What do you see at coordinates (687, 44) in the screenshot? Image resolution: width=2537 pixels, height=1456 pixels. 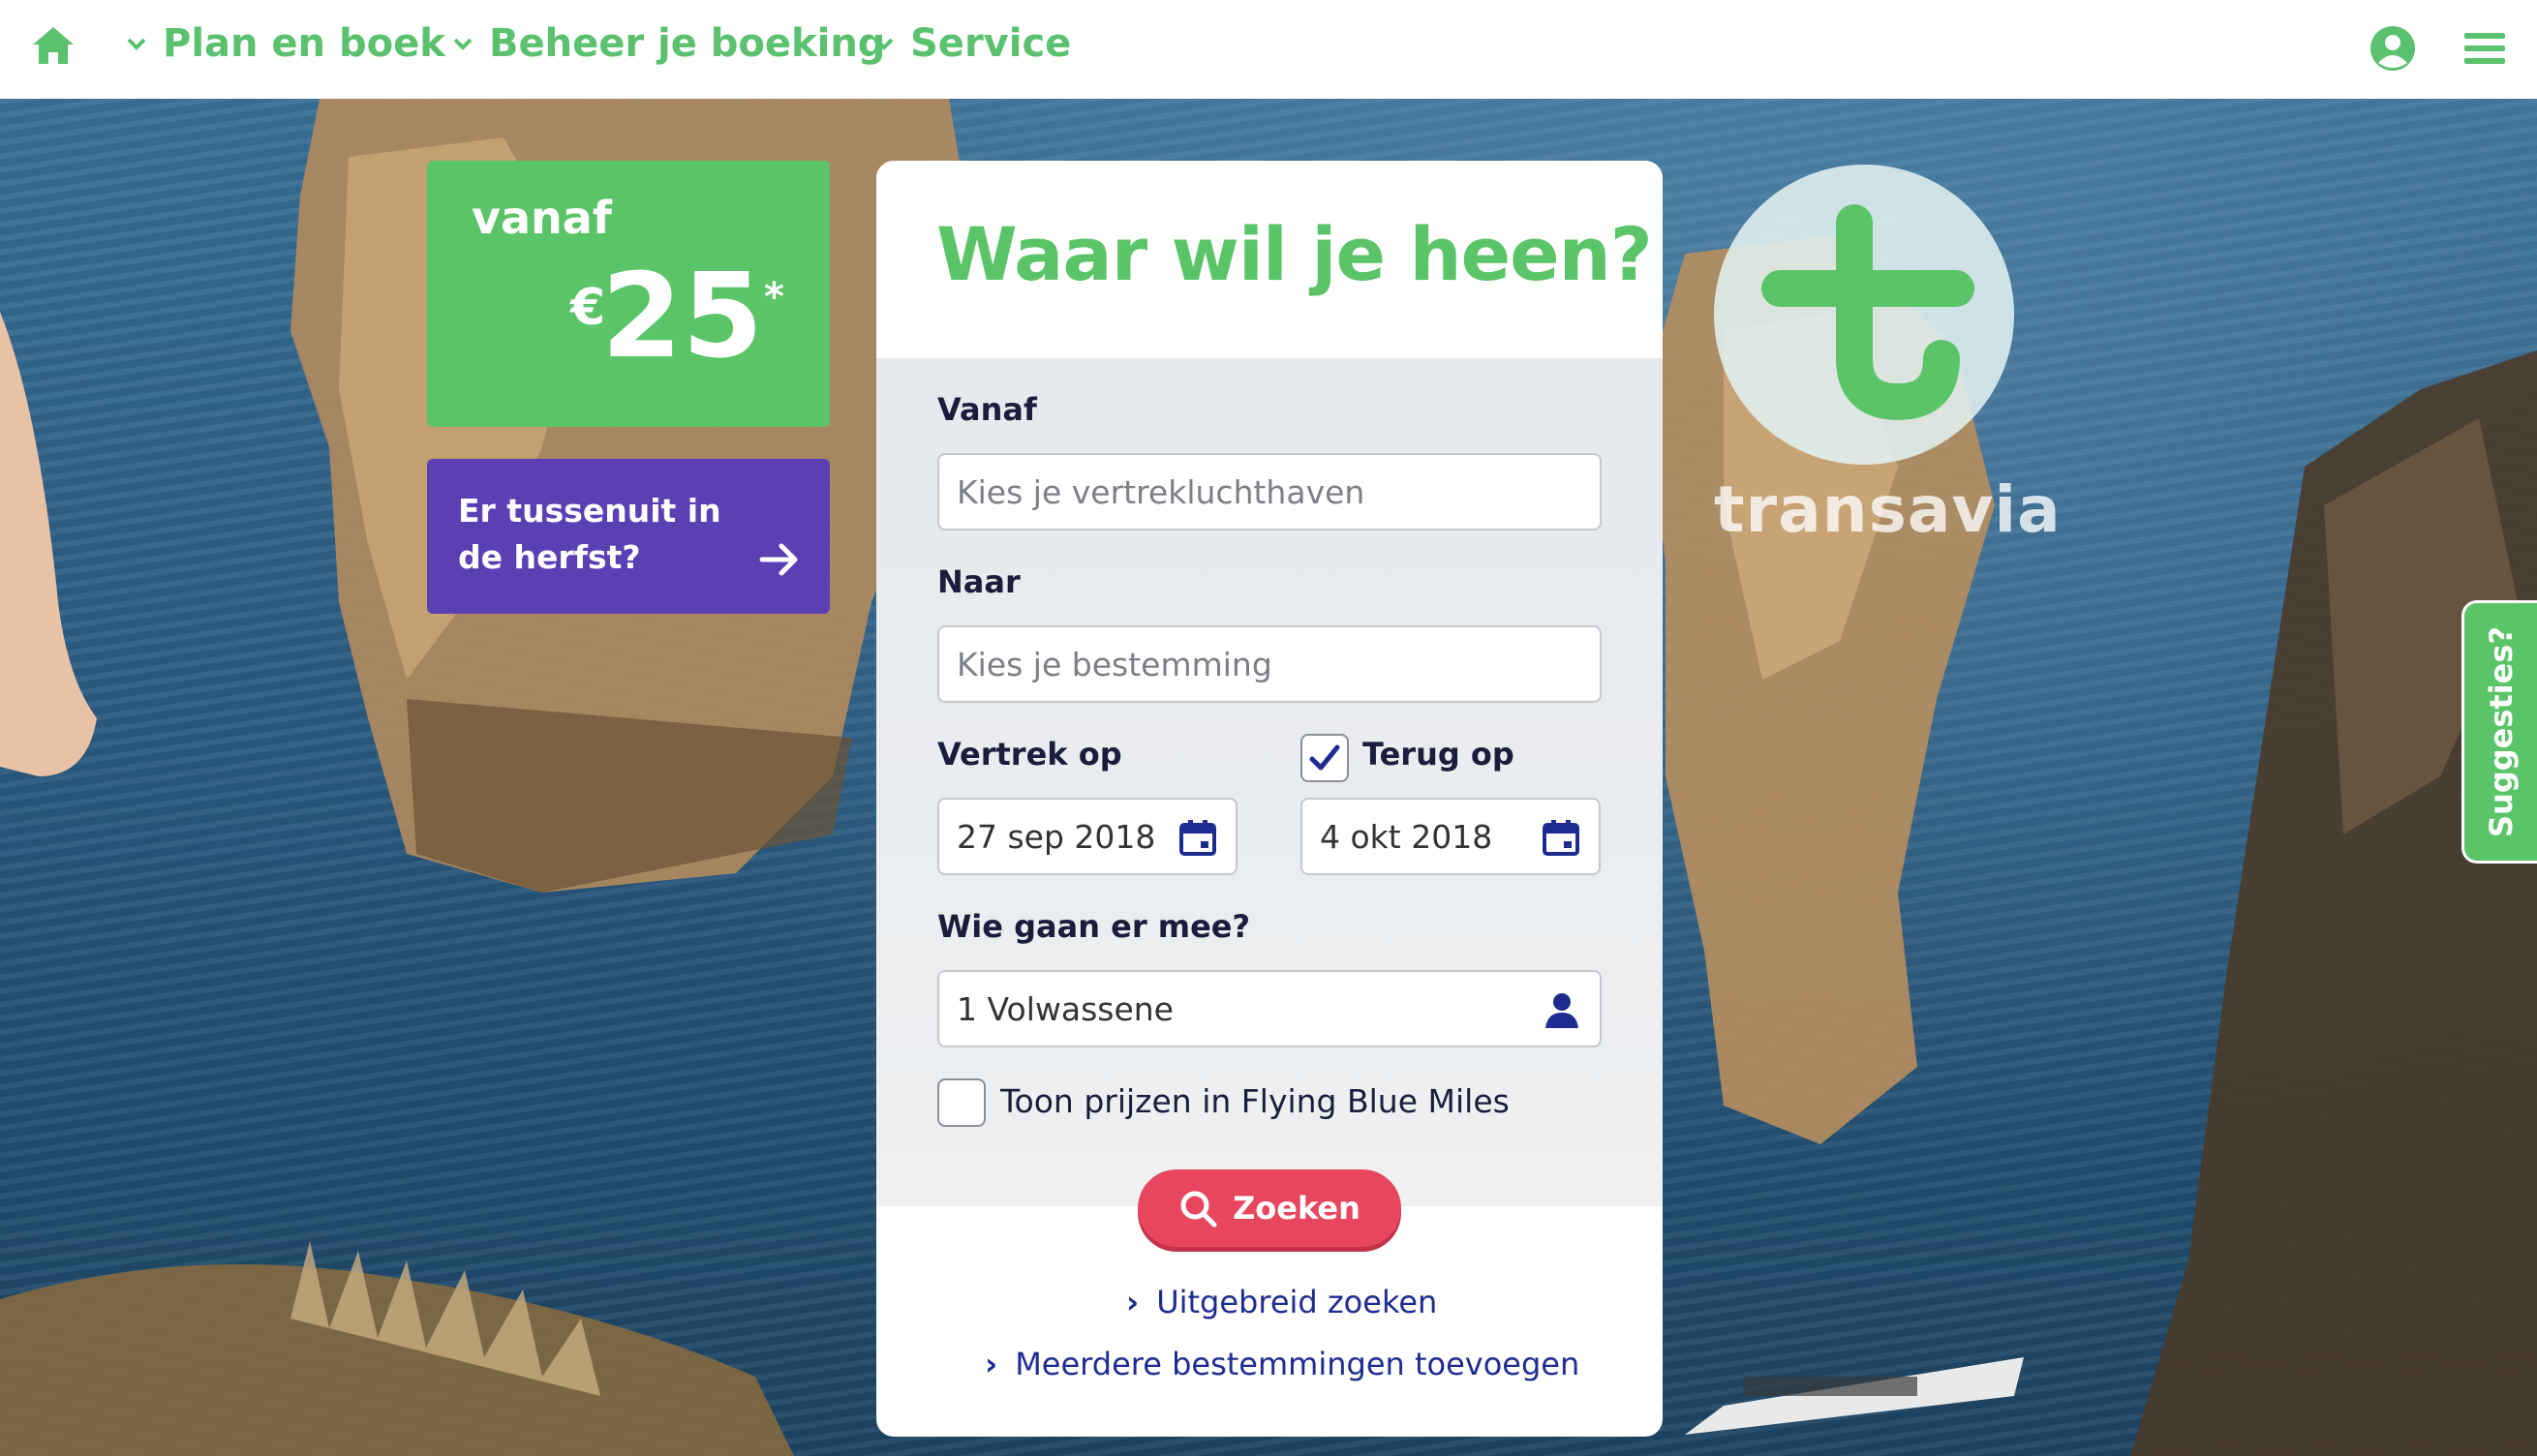 I see `nav-item-label: Beheer je boeking` at bounding box center [687, 44].